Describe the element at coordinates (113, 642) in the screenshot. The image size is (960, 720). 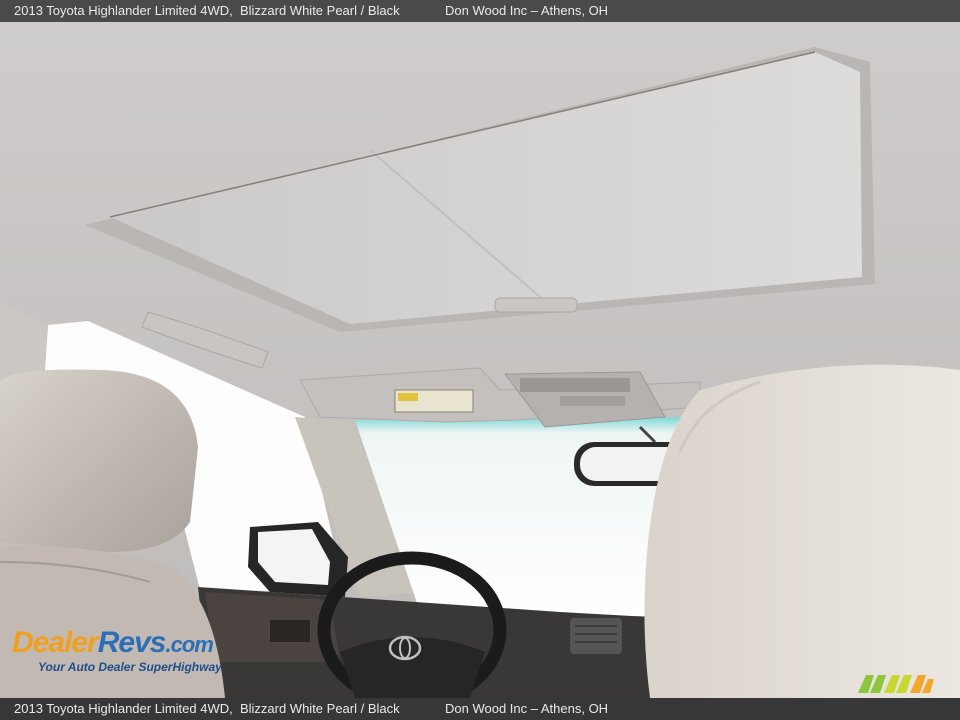
I see `dealerrevs-logo: DealerRevs.com` at that location.